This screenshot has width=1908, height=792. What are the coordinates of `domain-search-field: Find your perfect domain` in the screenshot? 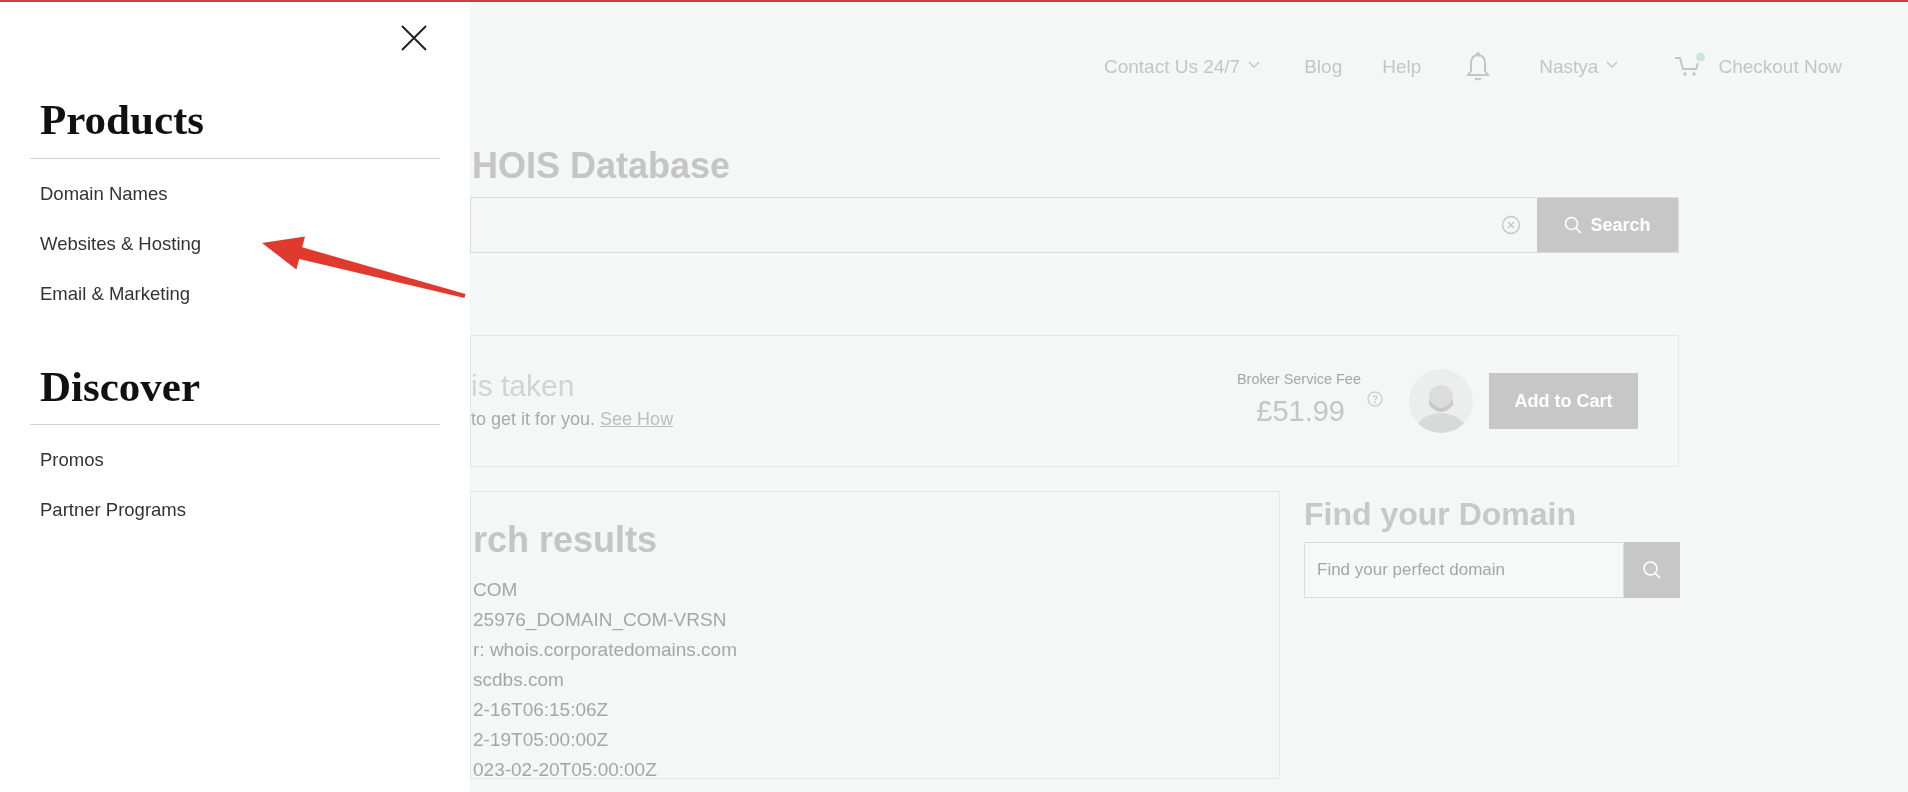 It's located at (1464, 569).